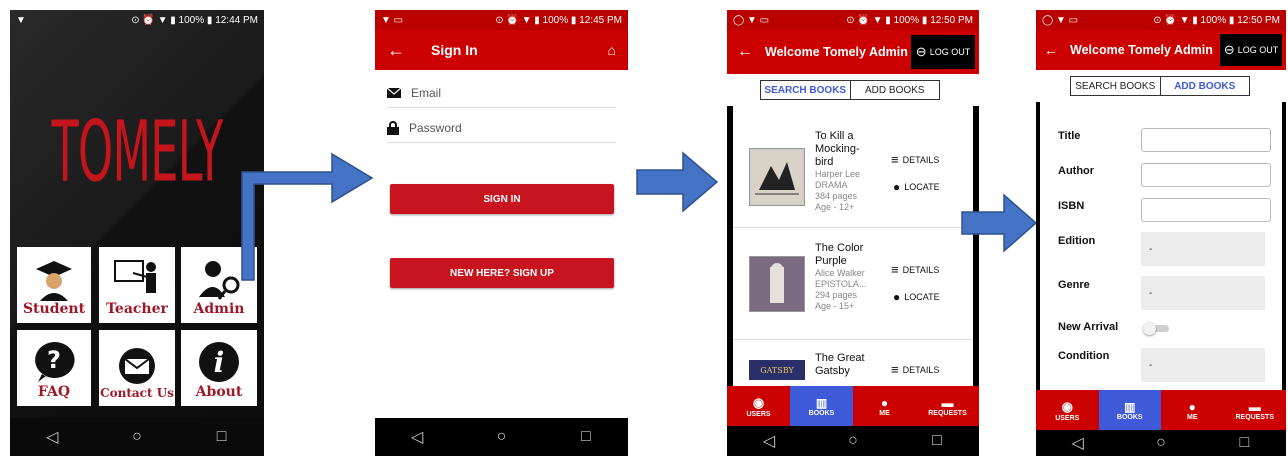 This screenshot has height=458, width=1288. I want to click on admin-icon, so click(219, 280).